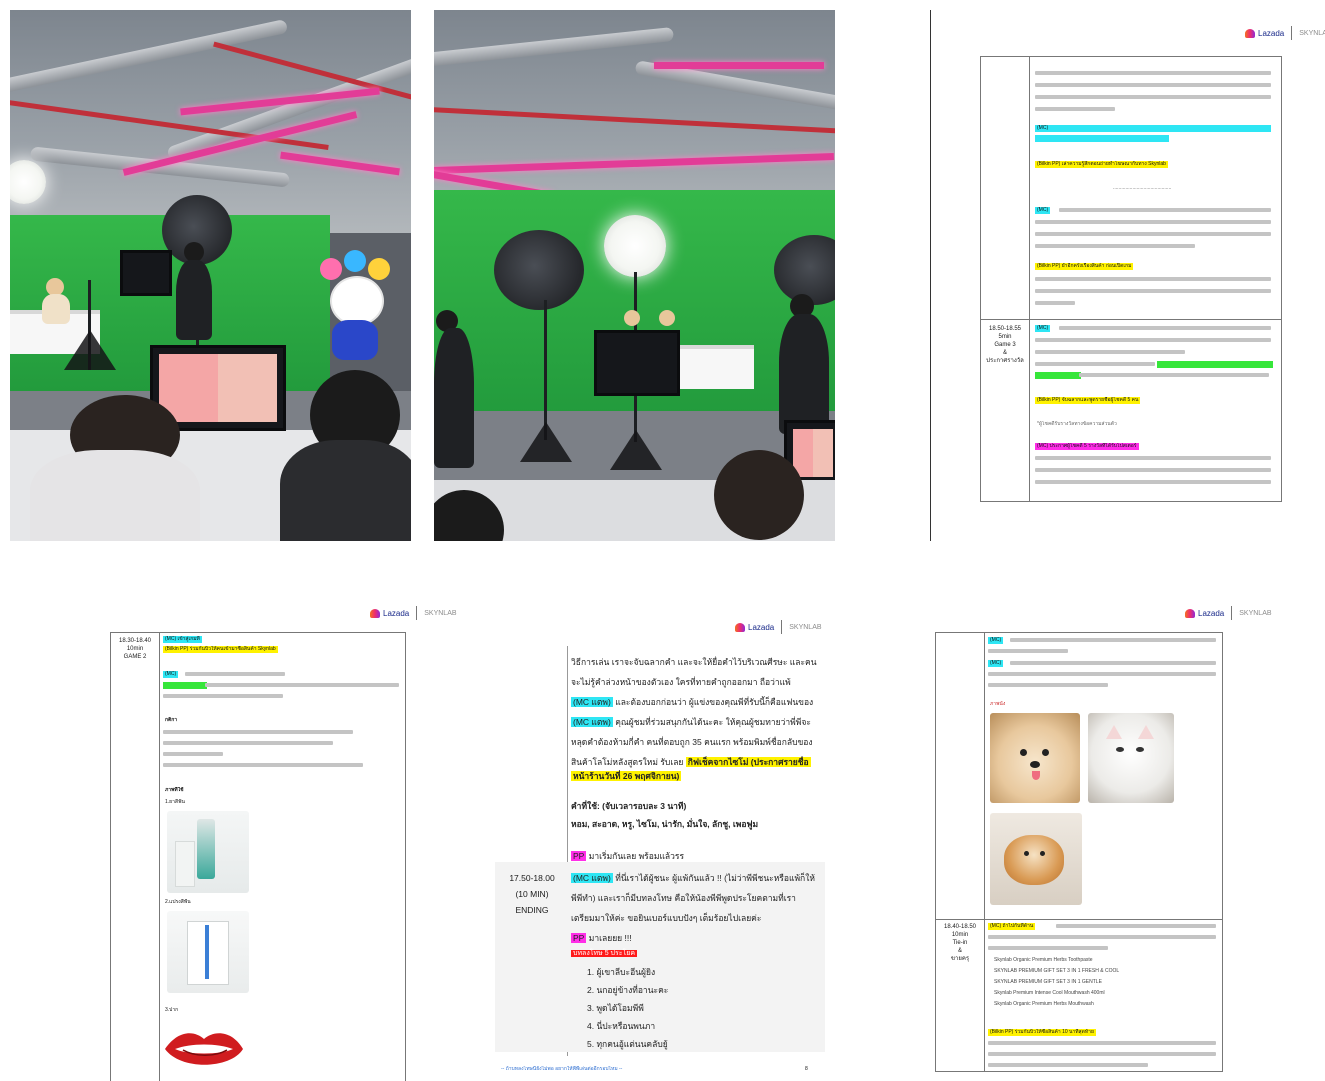 This screenshot has height=1081, width=1325. What do you see at coordinates (998, 704) in the screenshot?
I see `pics-title: ภาพนัง` at bounding box center [998, 704].